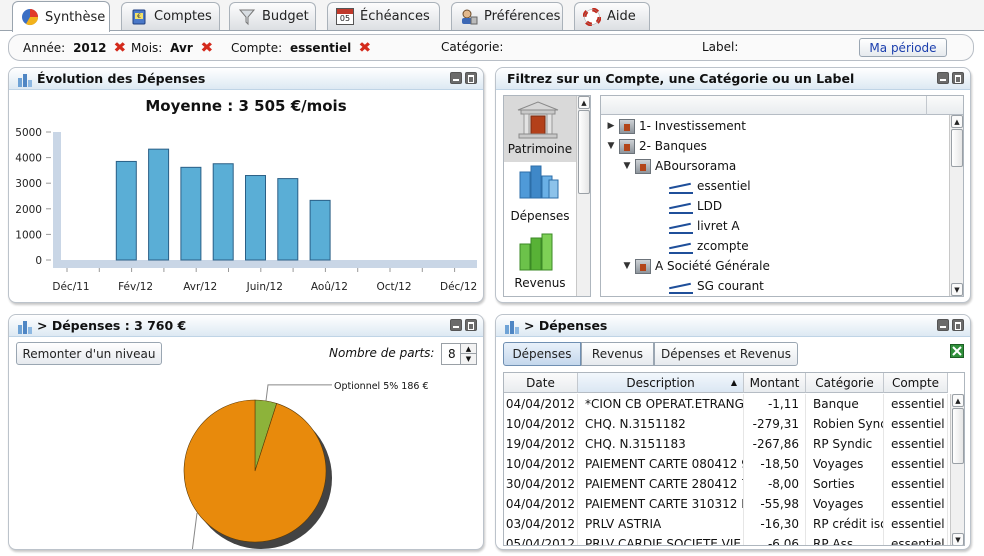 The height and width of the screenshot is (556, 984). Describe the element at coordinates (661, 464) in the screenshot. I see `table-cell: PAIEMENT CARTE 080412 95` at that location.